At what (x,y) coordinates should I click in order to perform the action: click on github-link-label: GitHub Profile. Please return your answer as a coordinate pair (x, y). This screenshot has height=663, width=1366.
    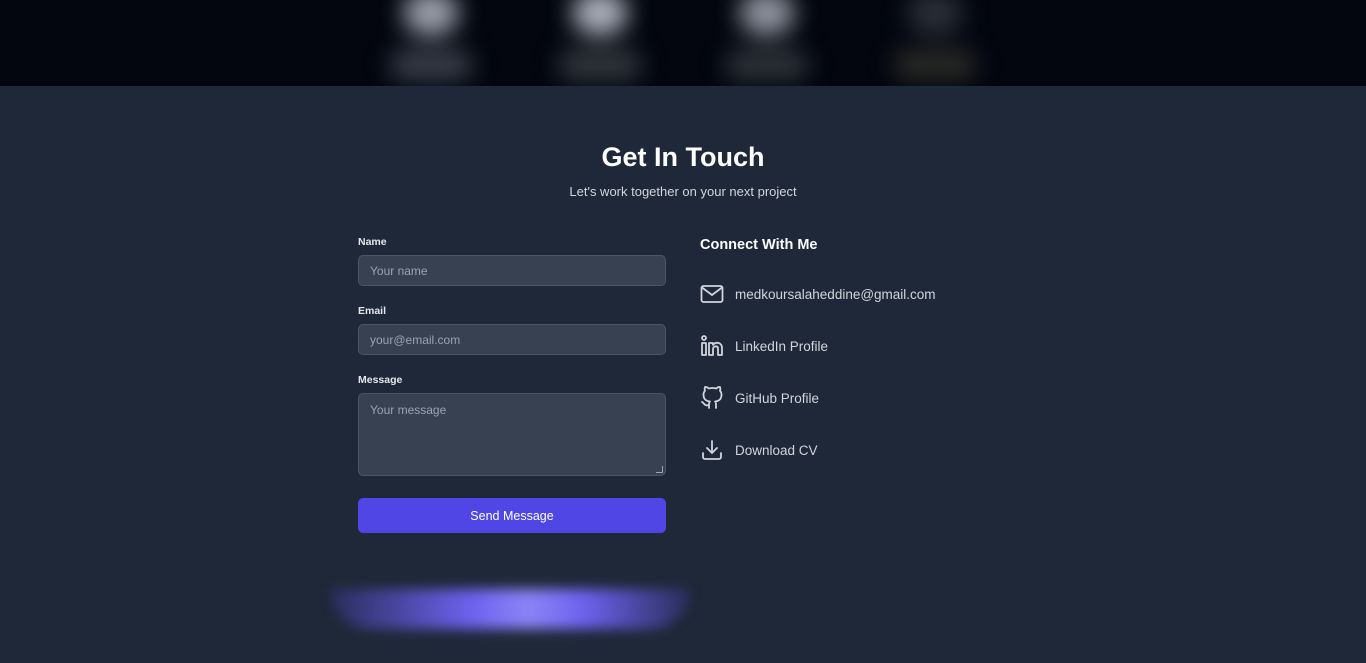
    Looking at the image, I should click on (777, 398).